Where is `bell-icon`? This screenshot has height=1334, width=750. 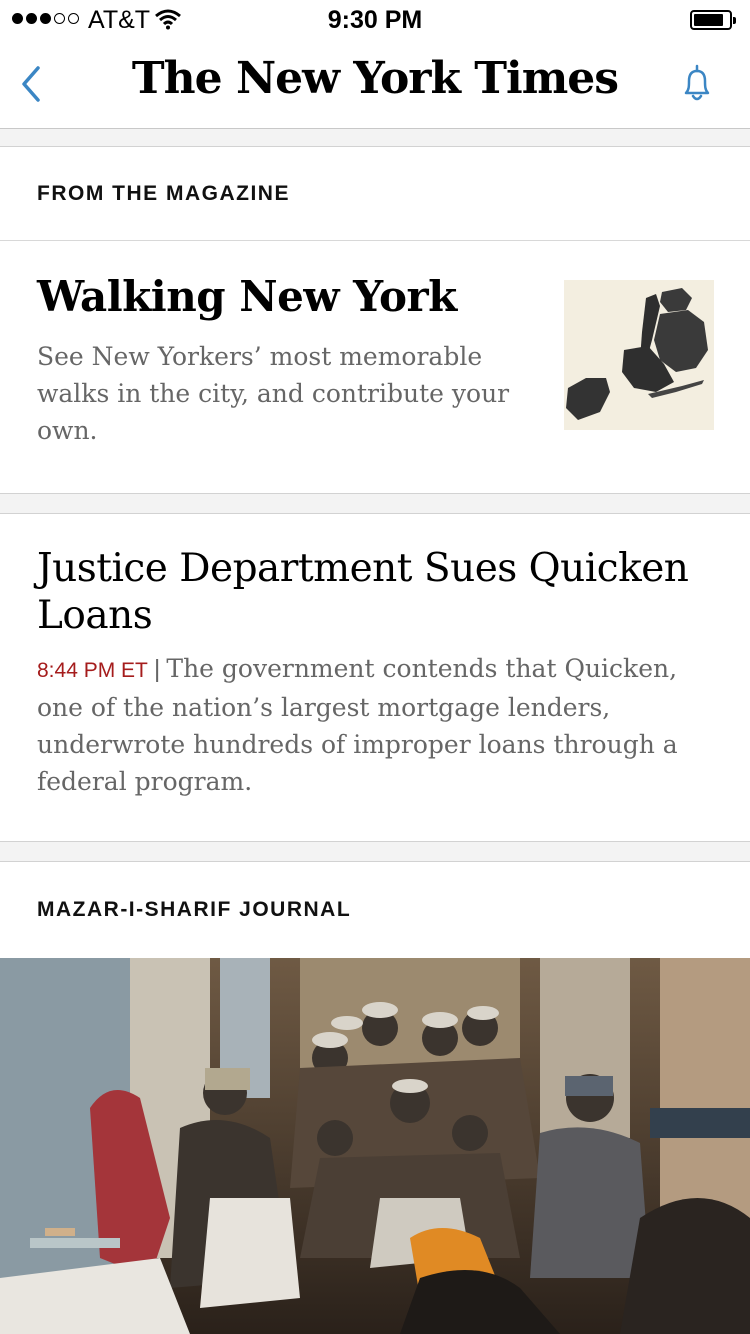
bell-icon is located at coordinates (697, 84).